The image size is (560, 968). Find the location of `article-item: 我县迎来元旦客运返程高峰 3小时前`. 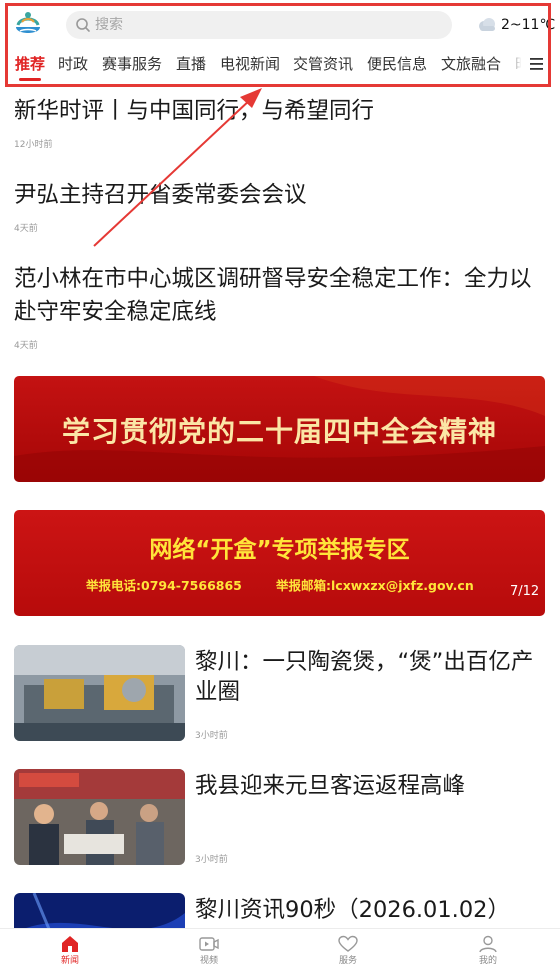

article-item: 我县迎来元旦客运返程高峰 3小时前 is located at coordinates (280, 817).